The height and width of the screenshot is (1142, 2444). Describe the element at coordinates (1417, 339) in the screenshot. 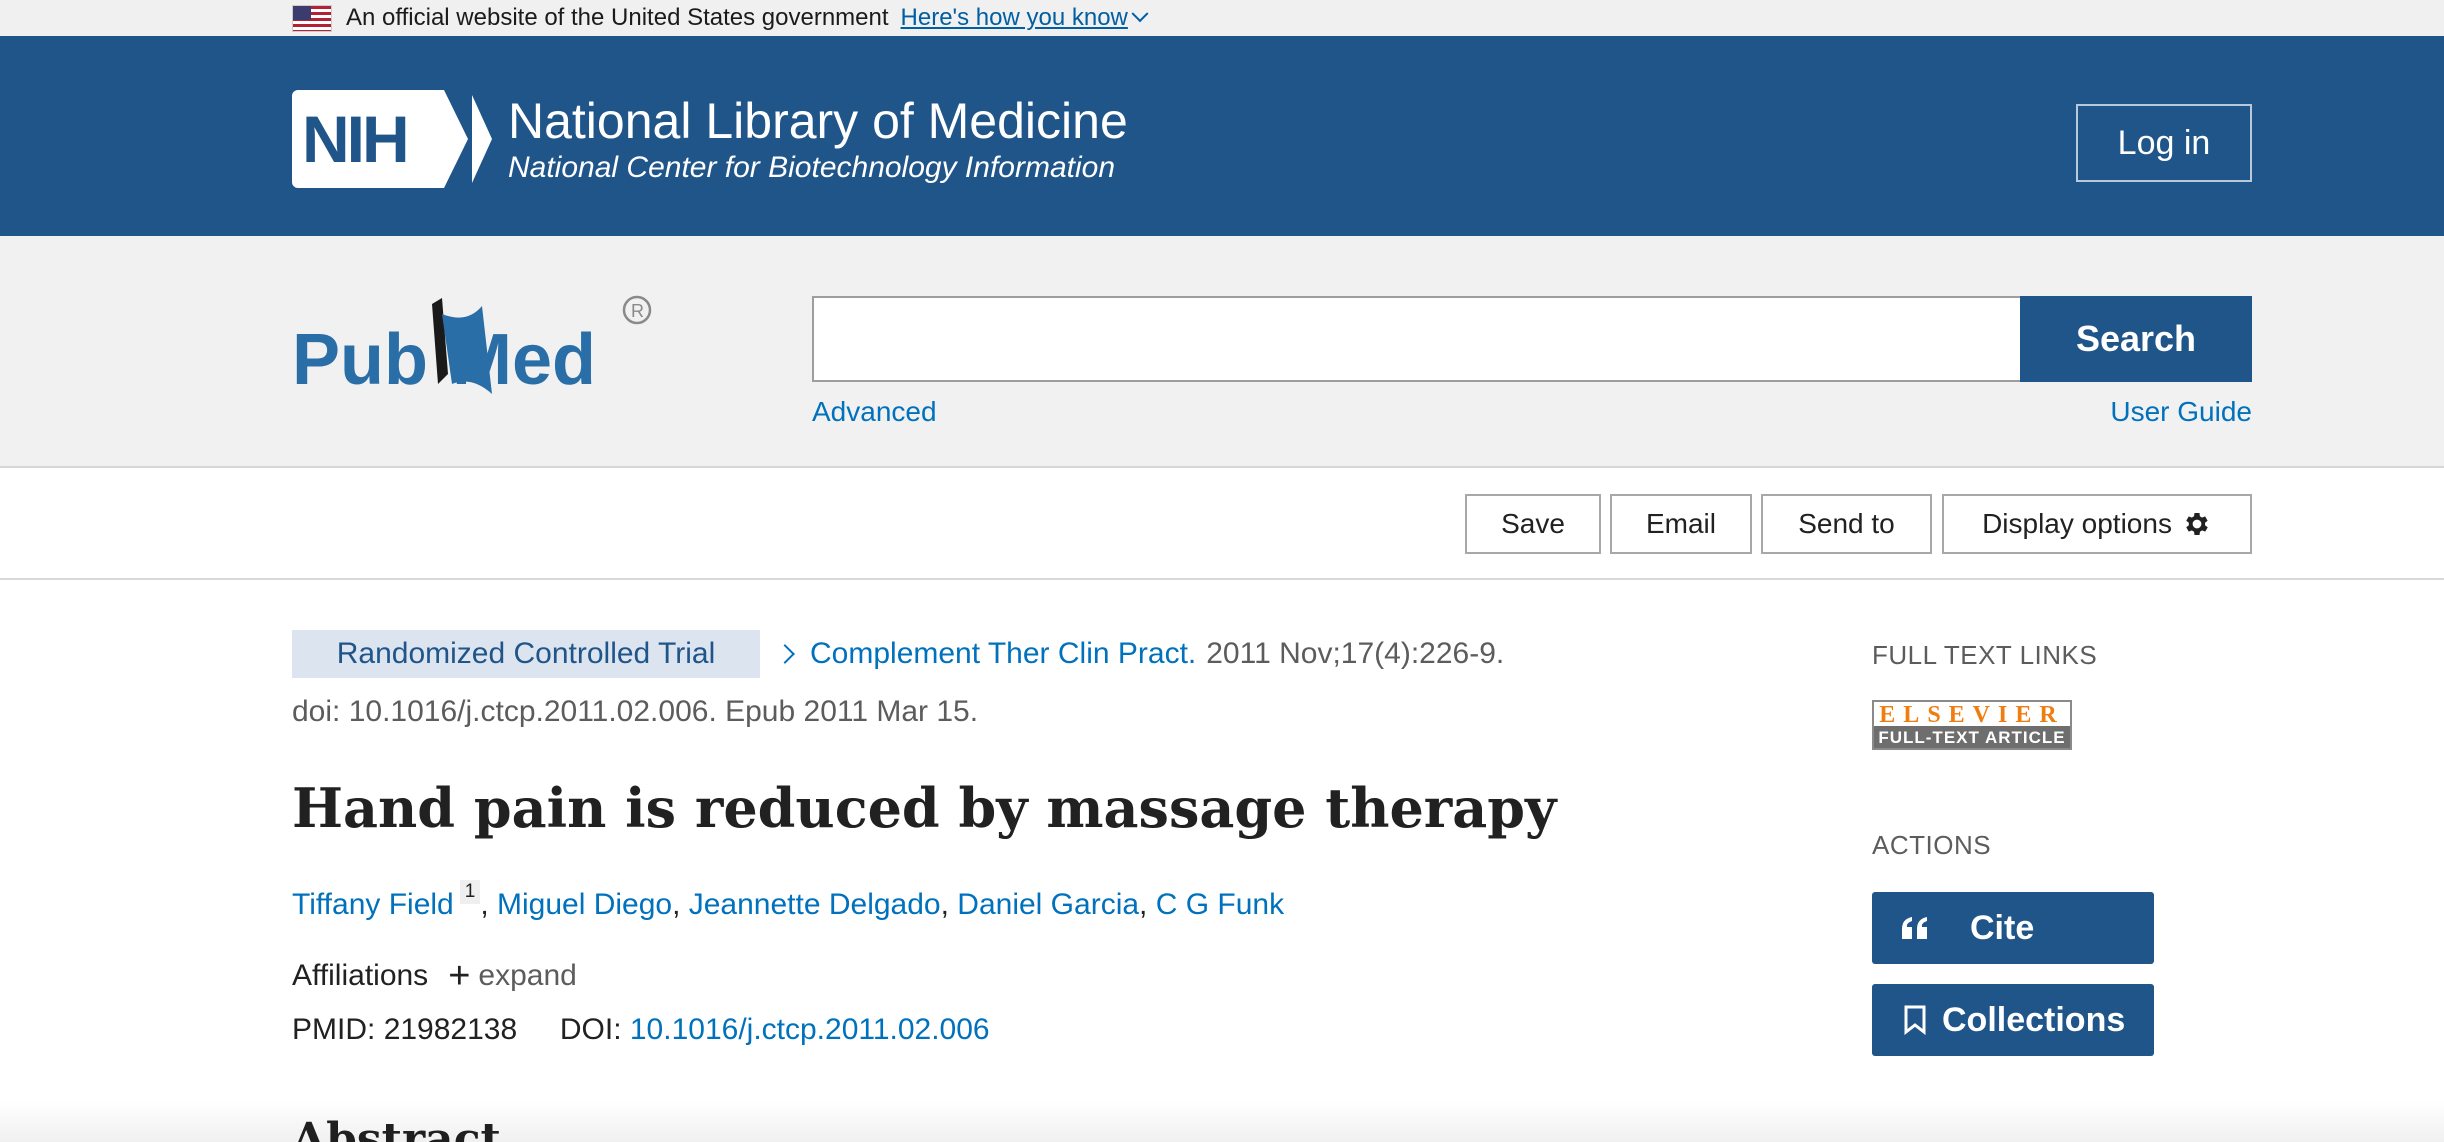

I see `search-input` at that location.